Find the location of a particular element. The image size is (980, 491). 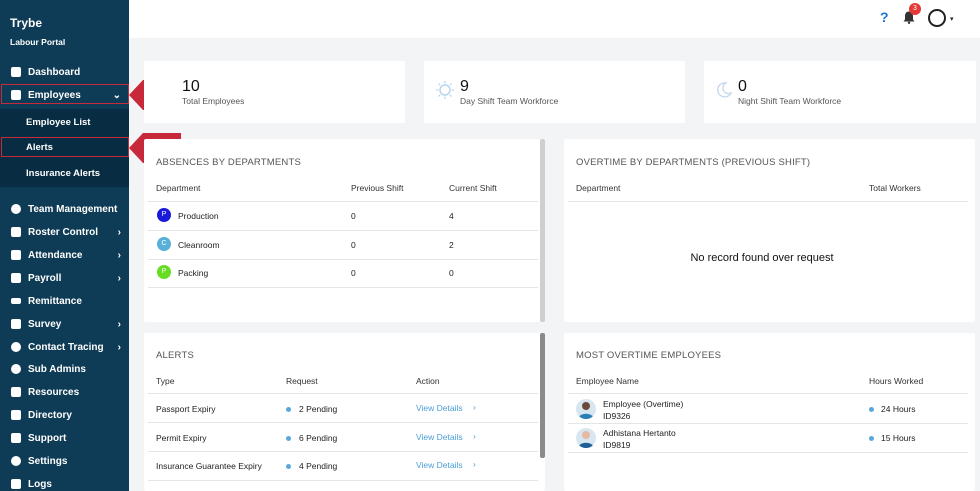

sidebar-subitem-employee-list: Employee List is located at coordinates (58, 122).